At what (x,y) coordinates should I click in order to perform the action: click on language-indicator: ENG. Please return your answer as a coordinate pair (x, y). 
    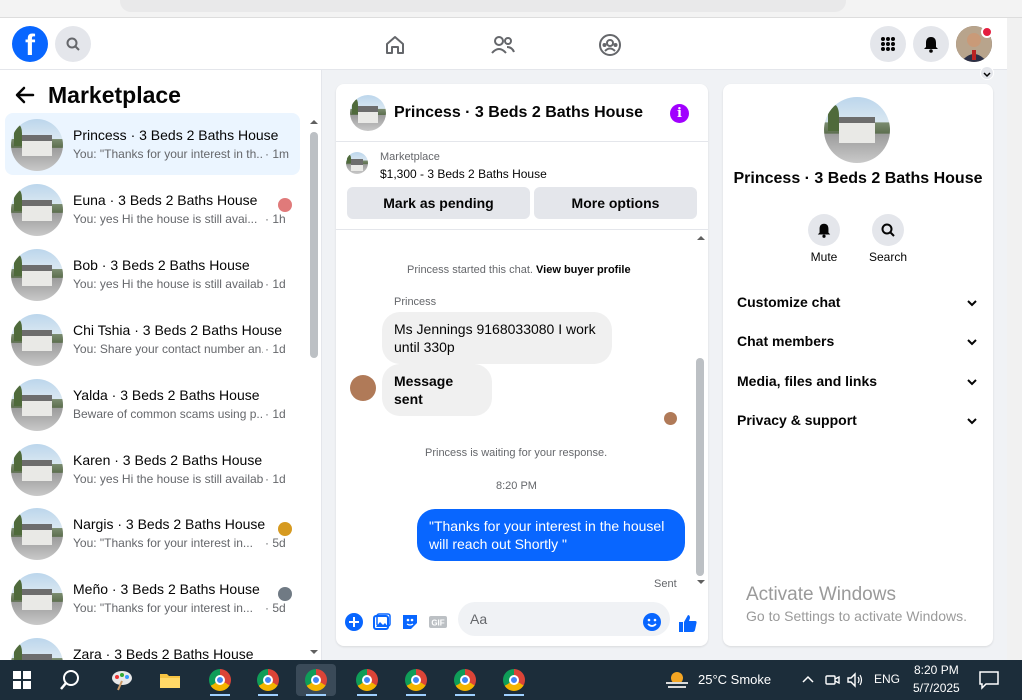
    Looking at the image, I should click on (887, 679).